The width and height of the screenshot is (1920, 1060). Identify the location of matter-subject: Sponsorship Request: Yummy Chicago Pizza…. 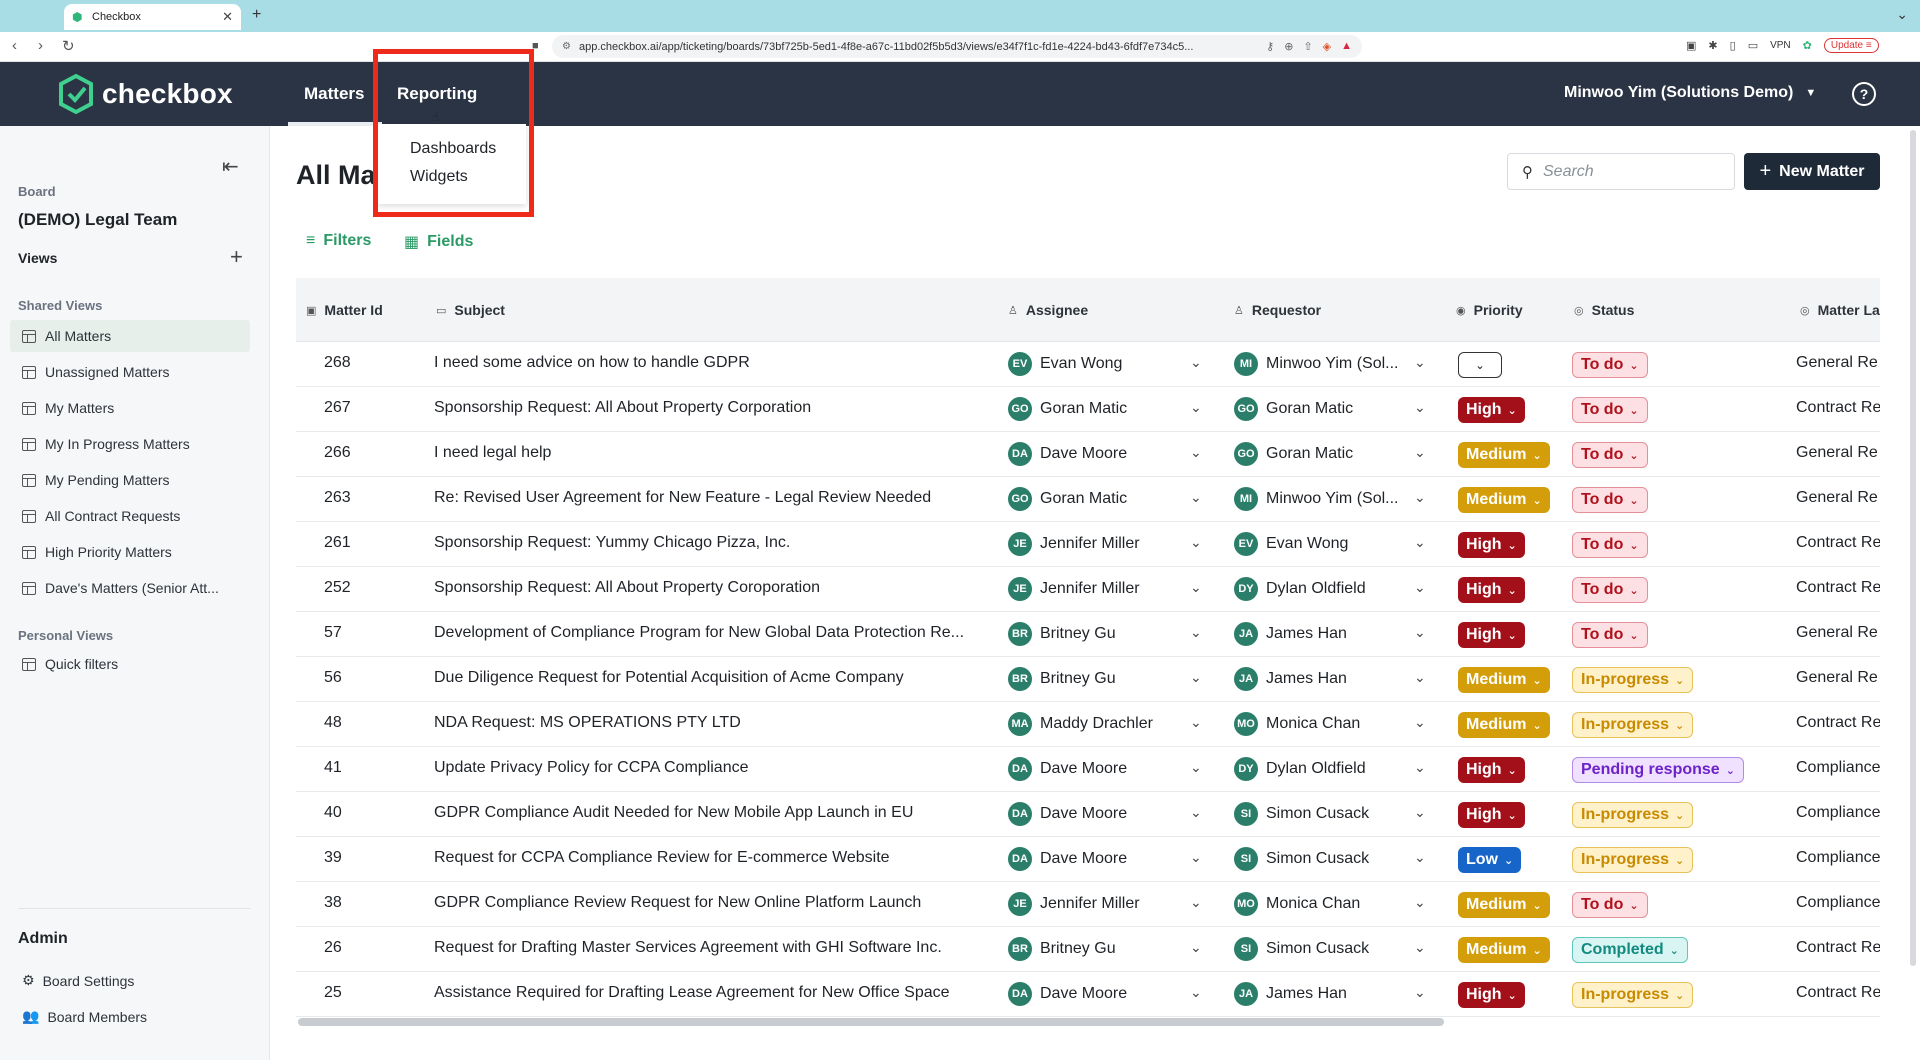
(714, 543).